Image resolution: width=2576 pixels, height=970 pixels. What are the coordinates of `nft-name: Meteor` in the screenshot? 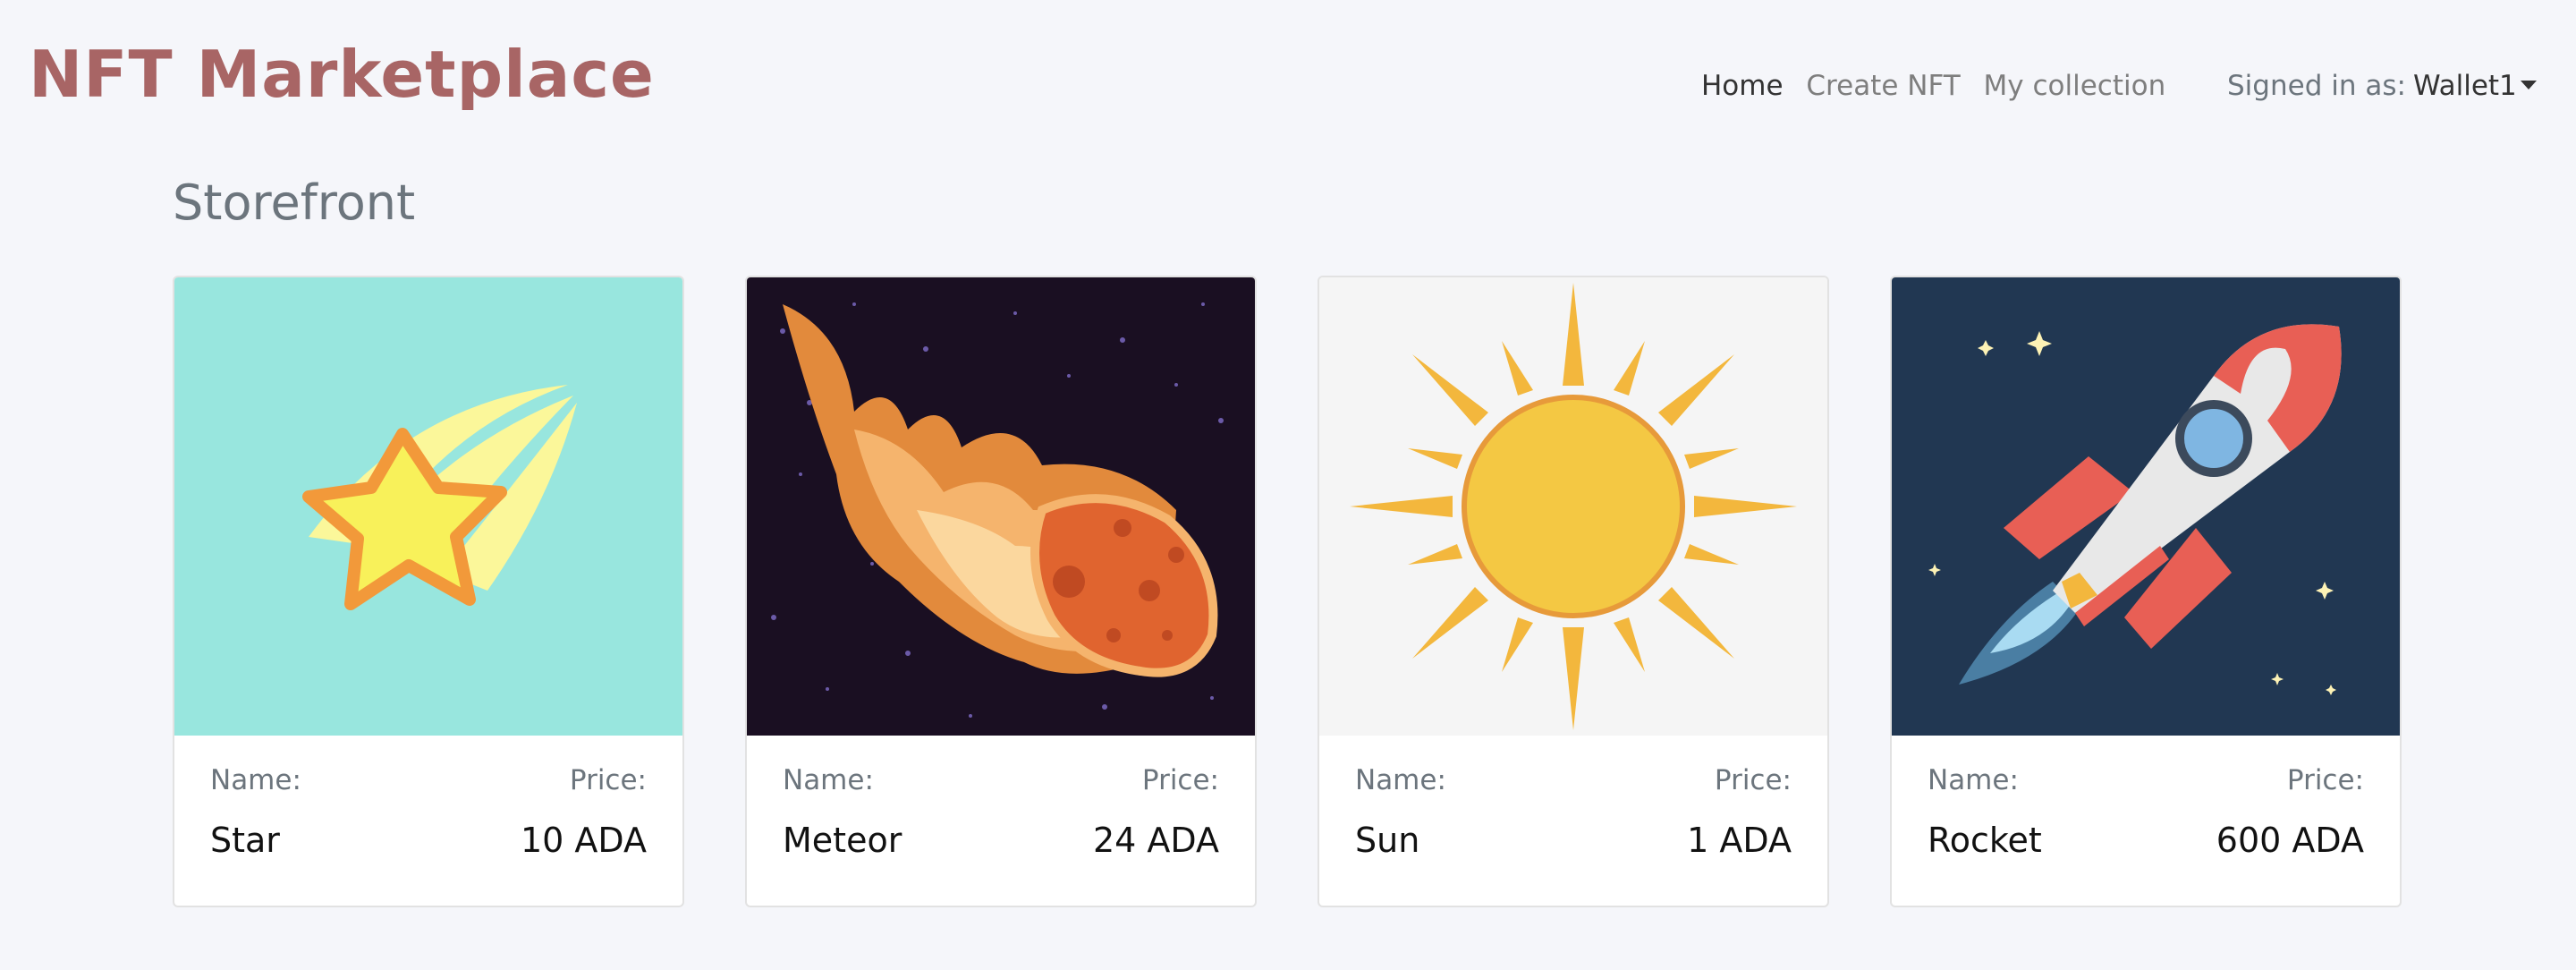 It's located at (842, 840).